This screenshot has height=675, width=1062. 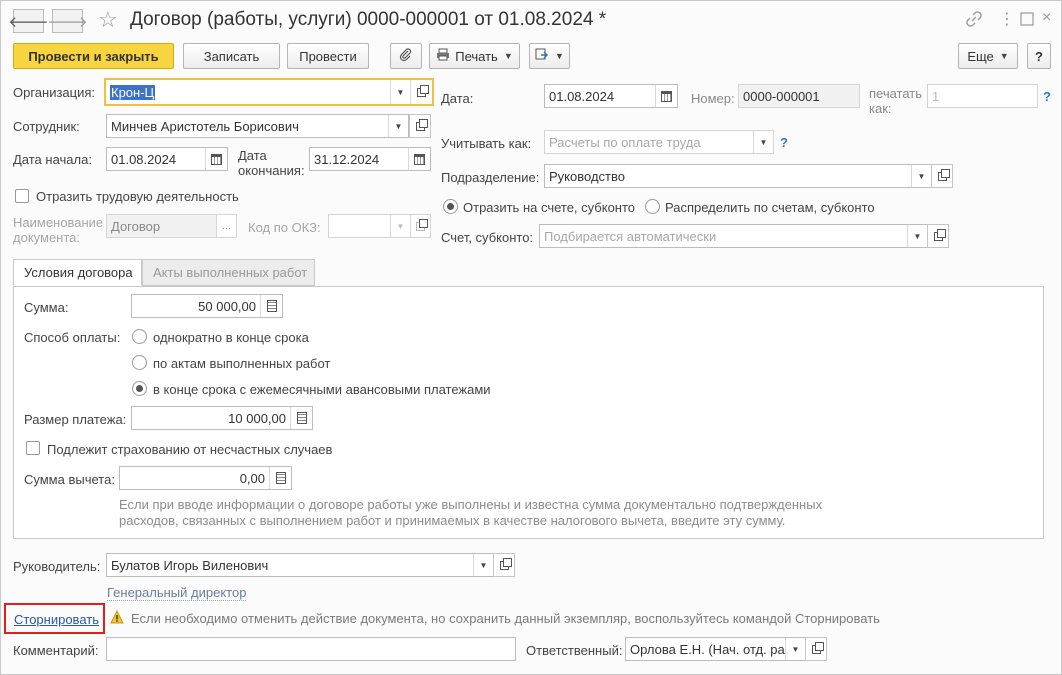 I want to click on account-open-button, so click(x=938, y=236).